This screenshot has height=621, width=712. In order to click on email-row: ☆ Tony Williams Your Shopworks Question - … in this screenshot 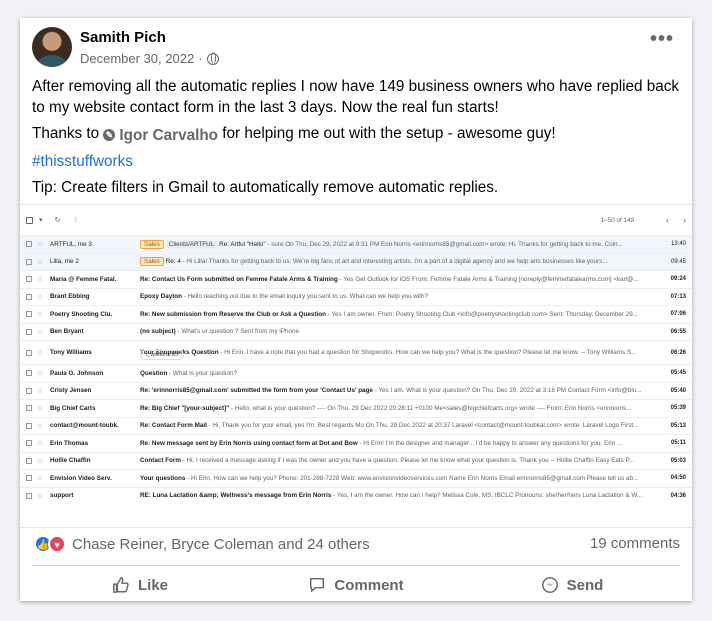, I will do `click(356, 352)`.